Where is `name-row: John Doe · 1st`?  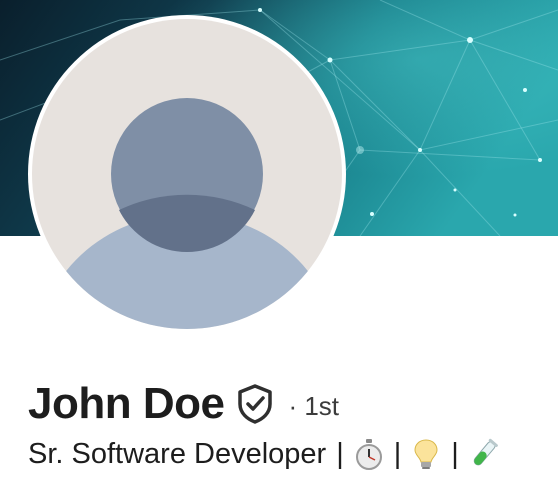
name-row: John Doe · 1st is located at coordinates (183, 404).